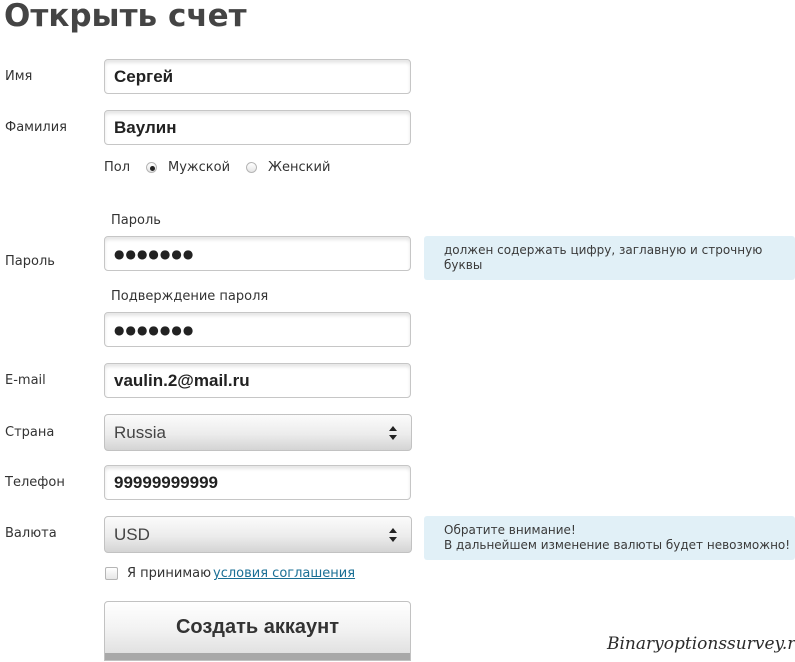 This screenshot has height=662, width=795. Describe the element at coordinates (35, 482) in the screenshot. I see `phone-label: Телефон` at that location.